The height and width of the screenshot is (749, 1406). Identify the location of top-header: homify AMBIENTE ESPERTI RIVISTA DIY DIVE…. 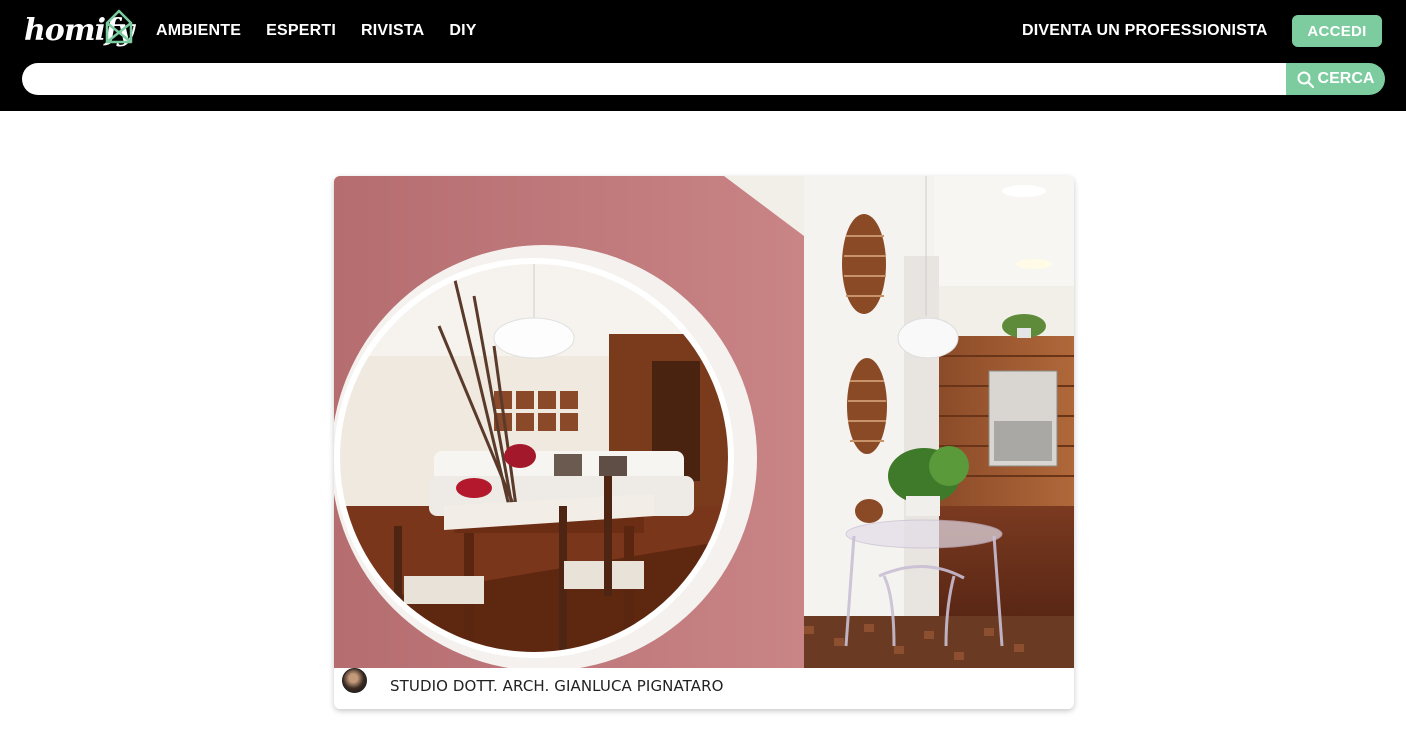
(703, 55).